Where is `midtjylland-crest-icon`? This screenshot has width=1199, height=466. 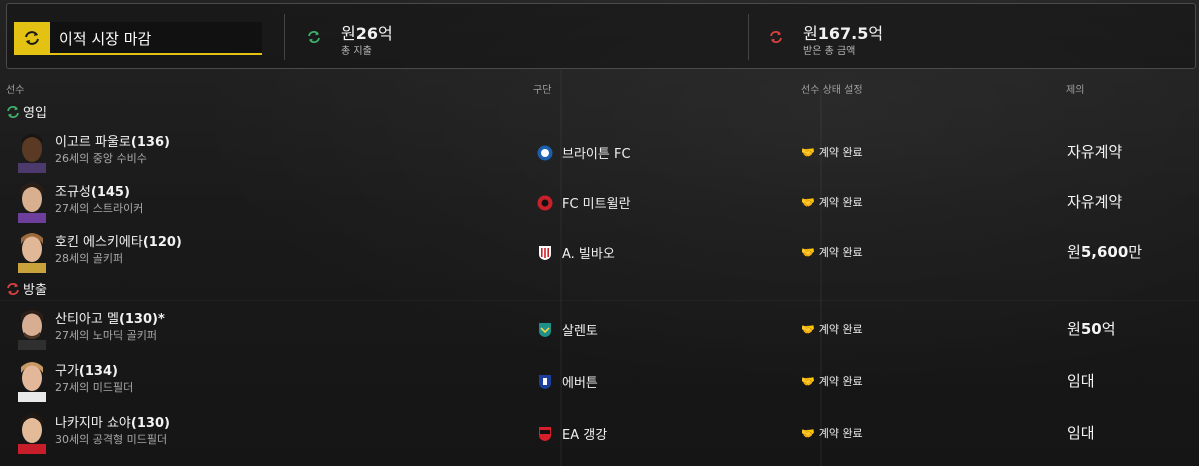 midtjylland-crest-icon is located at coordinates (545, 202).